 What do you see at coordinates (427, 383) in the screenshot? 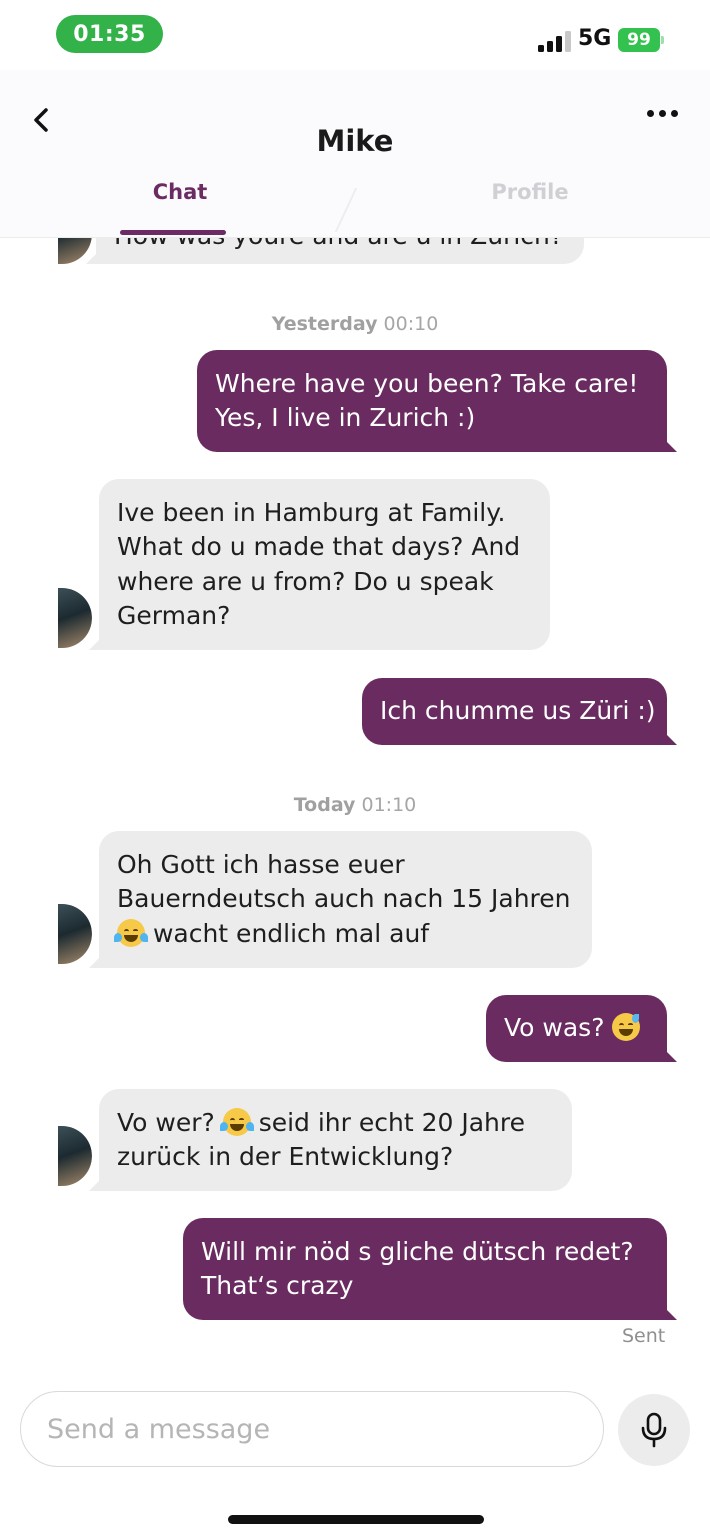
I see `message-line: Where have you been? Take care!` at bounding box center [427, 383].